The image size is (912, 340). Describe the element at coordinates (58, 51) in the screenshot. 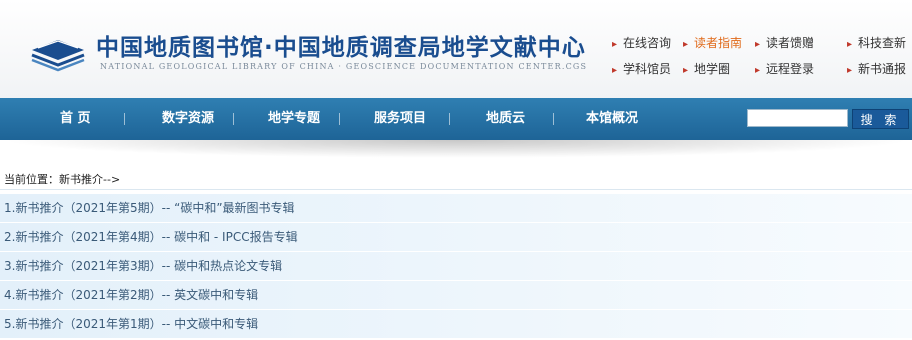

I see `book-stack-logo-icon` at that location.